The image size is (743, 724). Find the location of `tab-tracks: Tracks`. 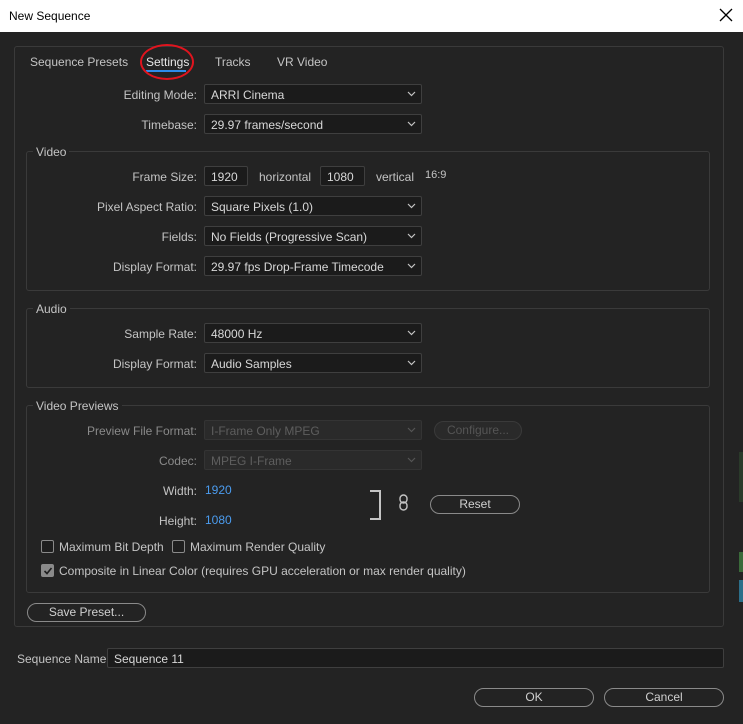

tab-tracks: Tracks is located at coordinates (233, 62).